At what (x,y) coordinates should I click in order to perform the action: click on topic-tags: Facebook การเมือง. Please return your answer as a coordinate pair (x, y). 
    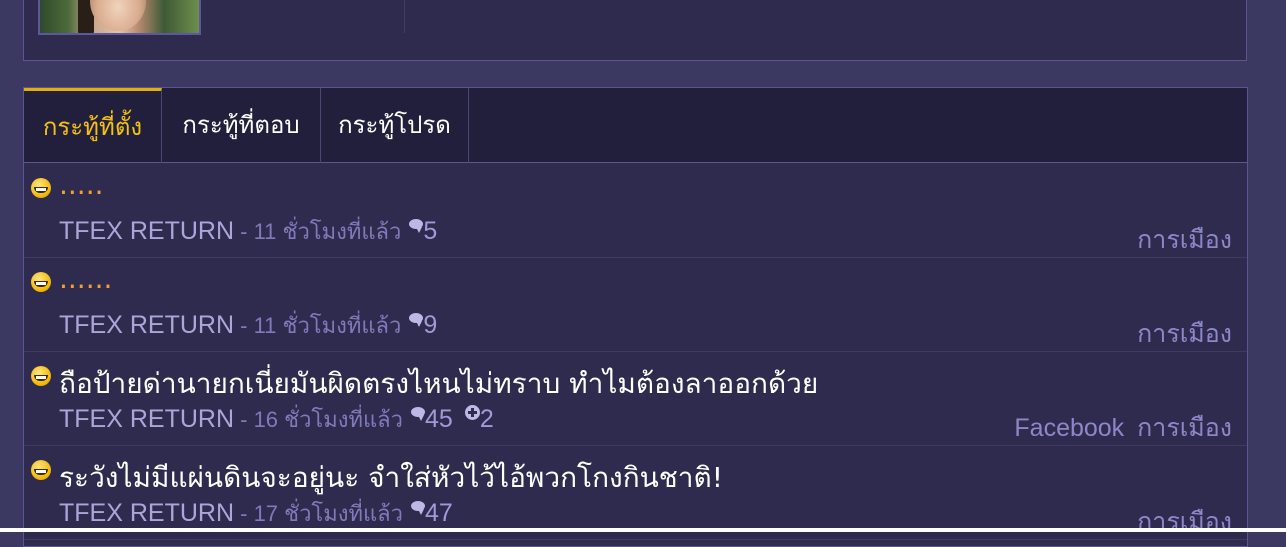
    Looking at the image, I should click on (1120, 428).